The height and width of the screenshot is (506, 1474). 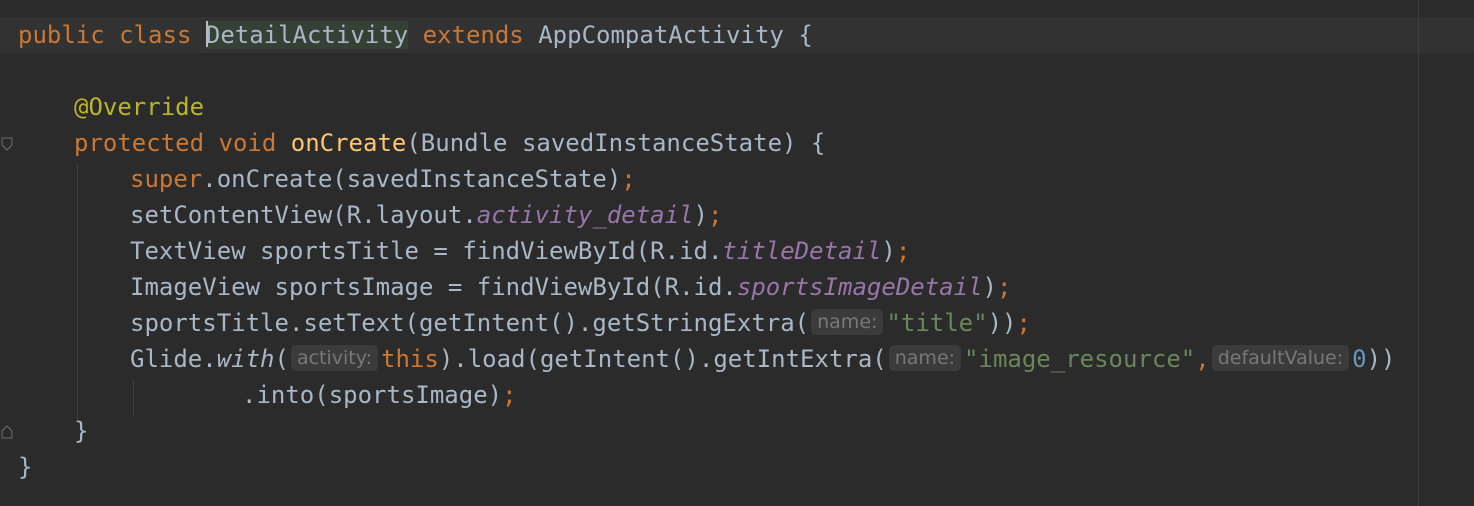 What do you see at coordinates (303, 215) in the screenshot?
I see `code-text: setContentView(R.layout.` at bounding box center [303, 215].